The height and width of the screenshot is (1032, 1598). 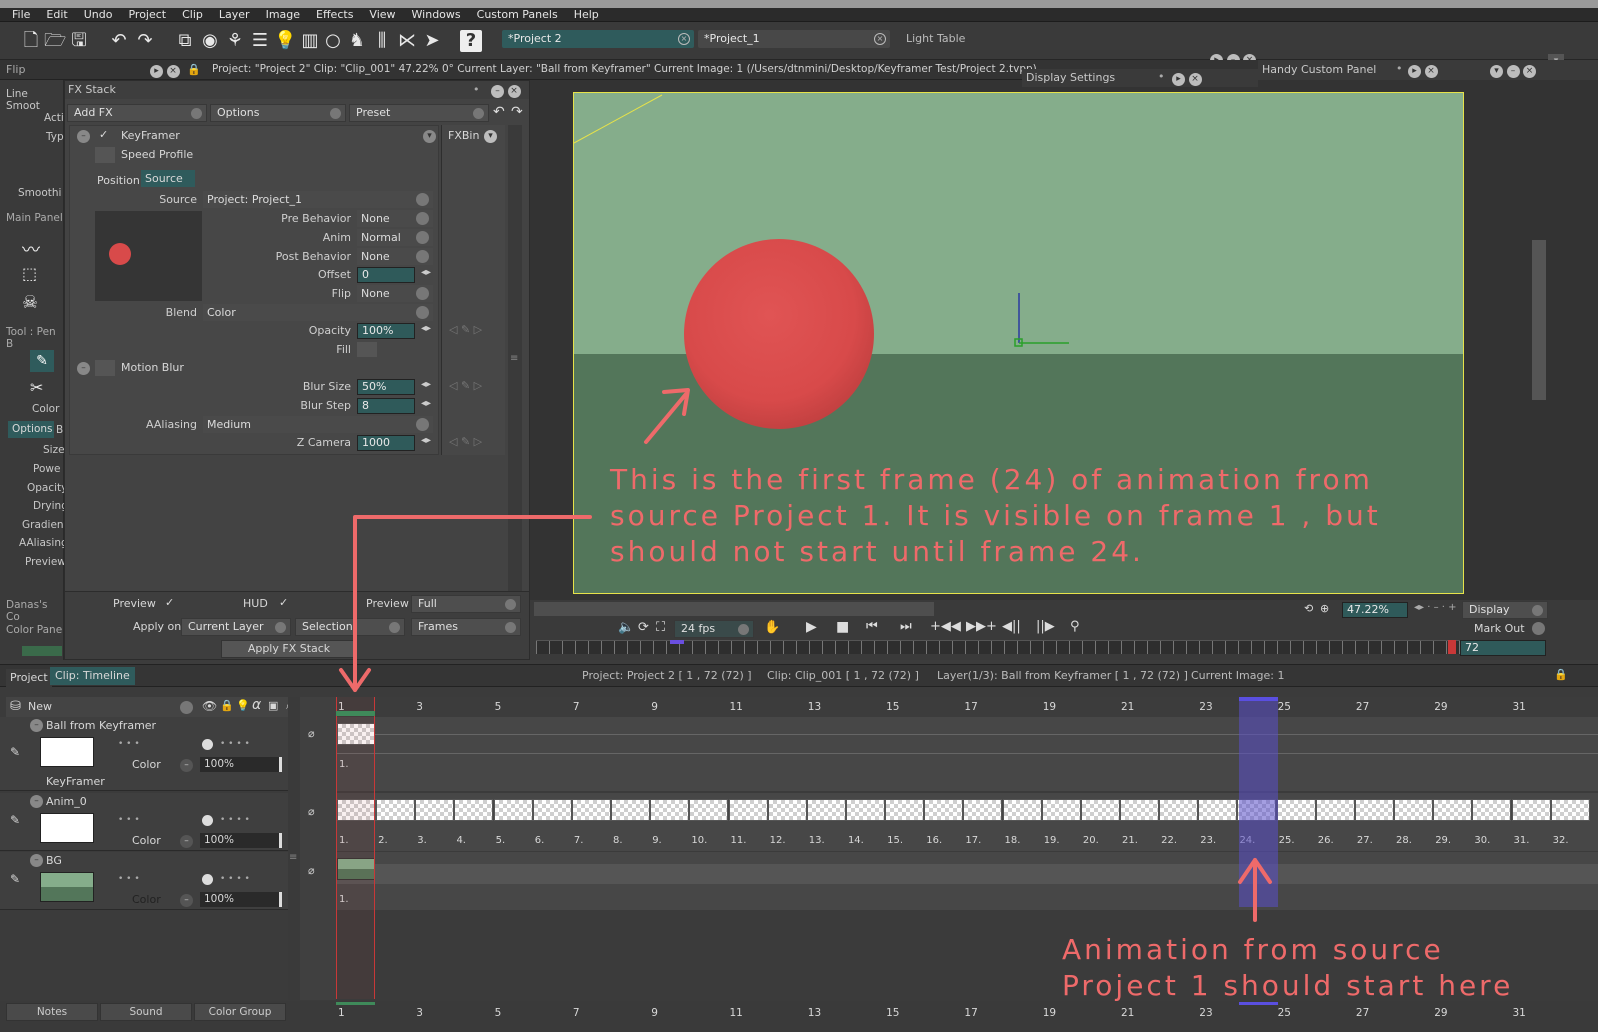 What do you see at coordinates (186, 707) in the screenshot?
I see `chevron-down-icon` at bounding box center [186, 707].